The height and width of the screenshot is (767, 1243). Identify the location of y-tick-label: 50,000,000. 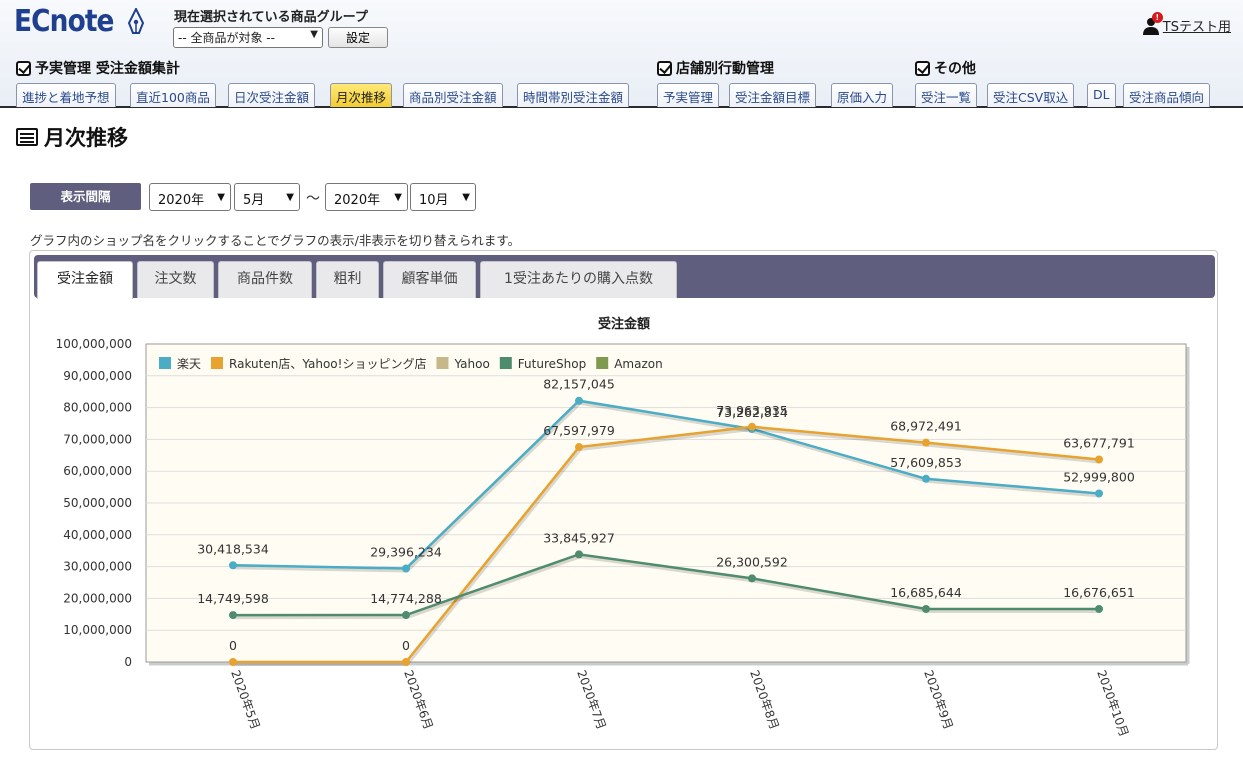
(97, 503).